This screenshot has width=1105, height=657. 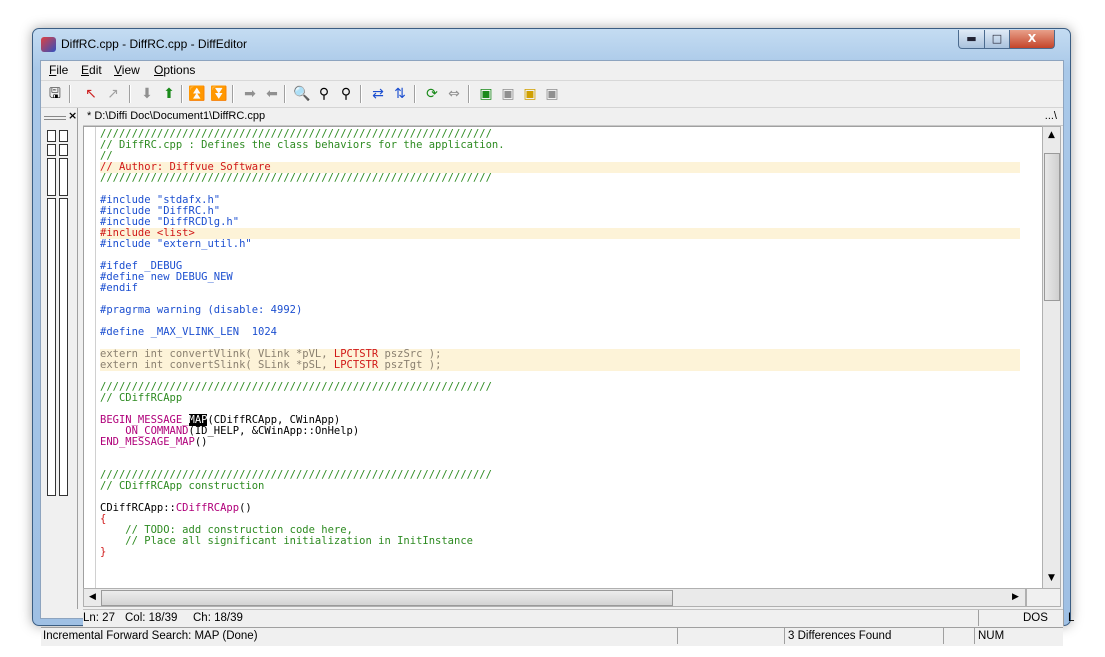 What do you see at coordinates (971, 39) in the screenshot?
I see `minimize-button: ▬` at bounding box center [971, 39].